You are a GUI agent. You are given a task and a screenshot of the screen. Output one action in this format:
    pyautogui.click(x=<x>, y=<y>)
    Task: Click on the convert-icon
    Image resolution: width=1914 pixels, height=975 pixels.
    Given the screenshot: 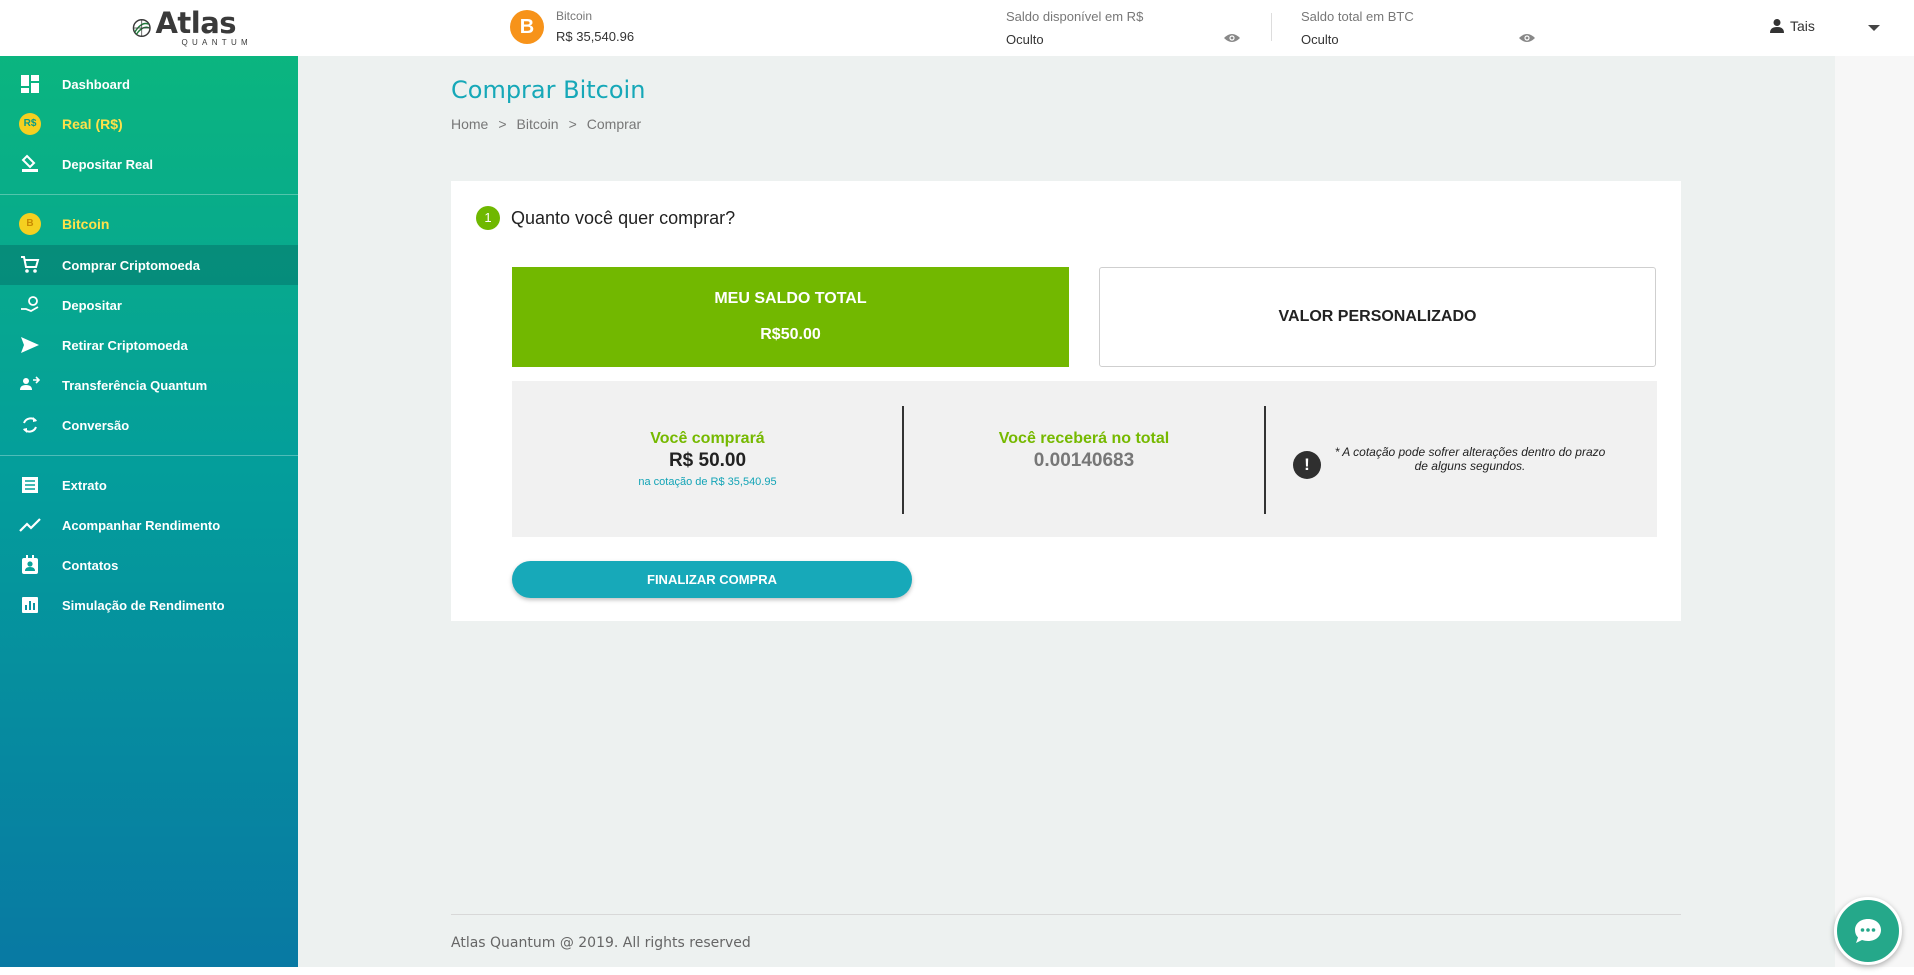 What is the action you would take?
    pyautogui.click(x=30, y=425)
    